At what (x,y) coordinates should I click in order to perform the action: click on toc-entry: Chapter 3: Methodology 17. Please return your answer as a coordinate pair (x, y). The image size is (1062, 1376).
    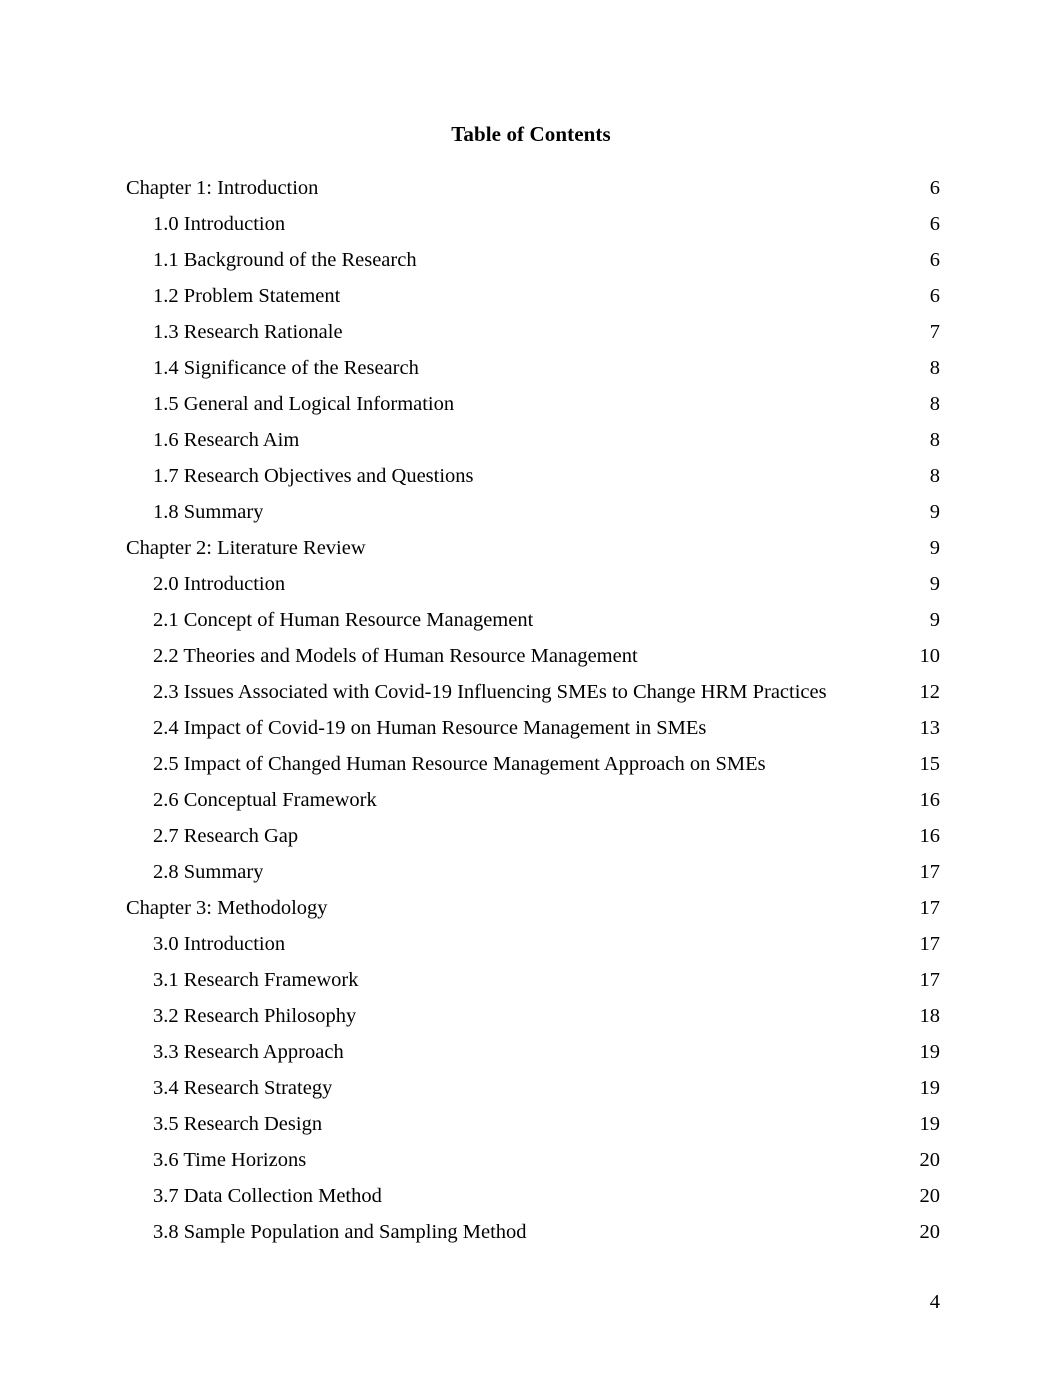
    Looking at the image, I should click on (533, 908).